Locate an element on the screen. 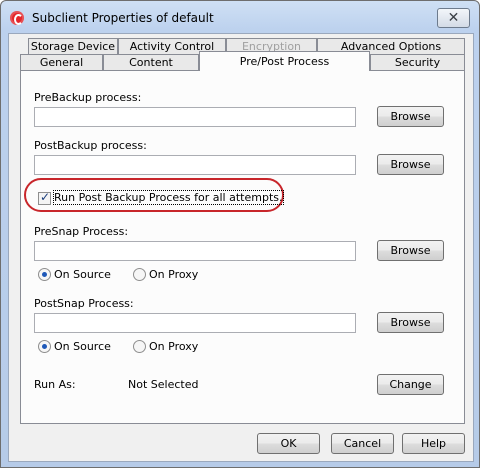 The image size is (480, 468). prebackup-browse-button: Browse is located at coordinates (410, 116).